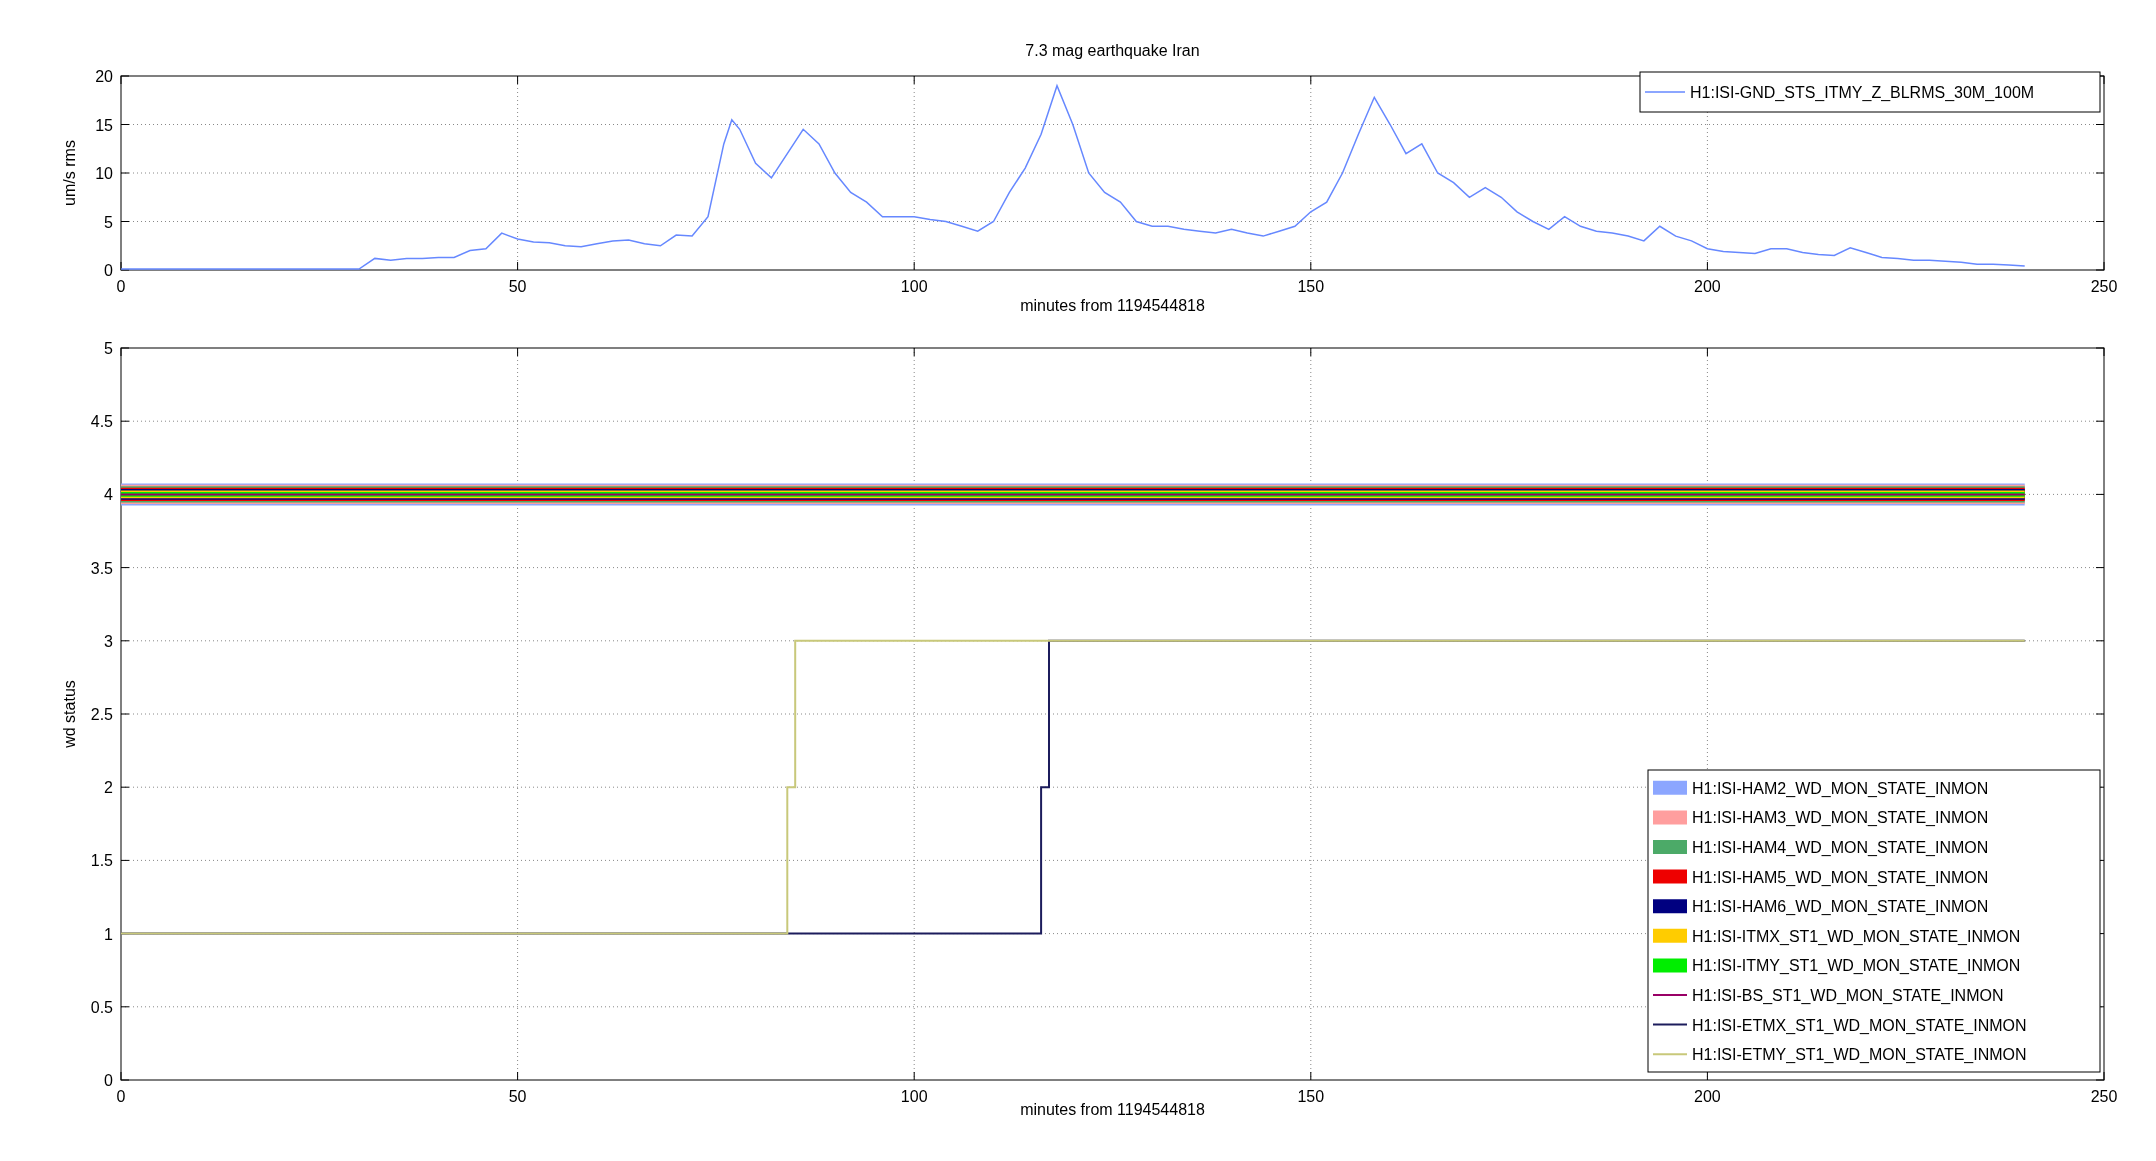 This screenshot has height=1161, width=2156. What do you see at coordinates (1859, 1025) in the screenshot?
I see `legend-label: H1:ISI-ETMX_ST1_WD_MON_STATE_INMON` at bounding box center [1859, 1025].